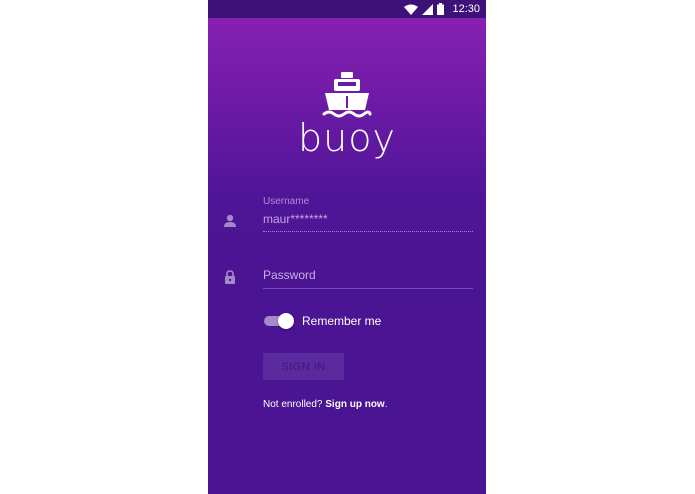 Image resolution: width=695 pixels, height=494 pixels. I want to click on remember-me-toggle, so click(279, 321).